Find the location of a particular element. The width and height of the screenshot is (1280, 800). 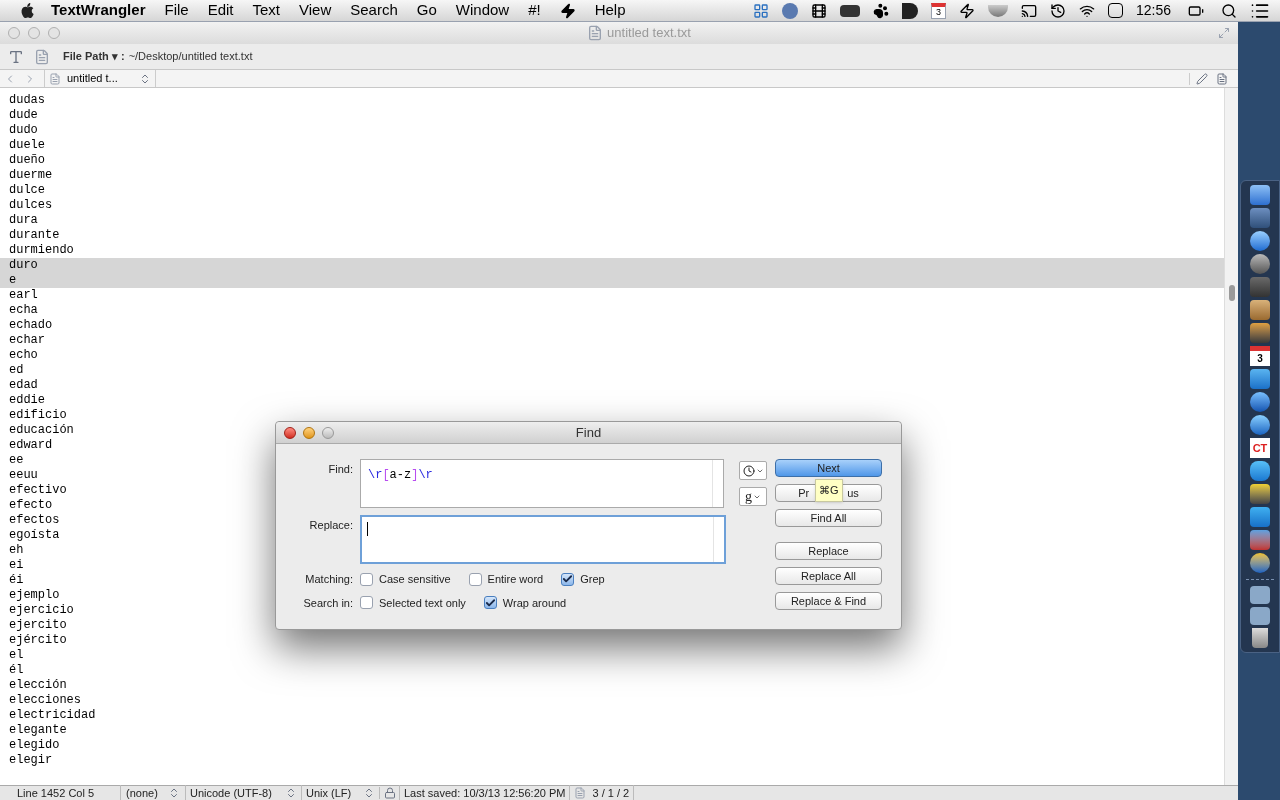

text-line: él is located at coordinates (16, 670).